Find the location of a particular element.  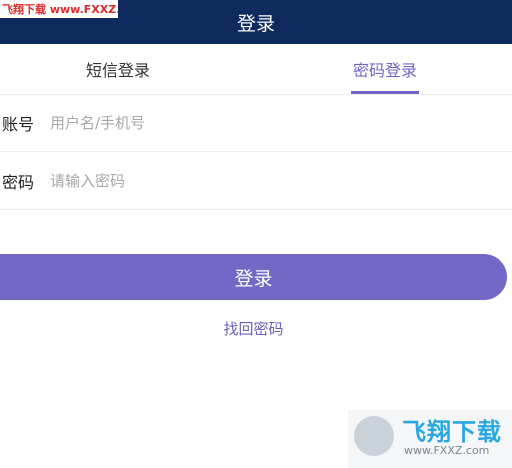

password-input is located at coordinates (250, 180).